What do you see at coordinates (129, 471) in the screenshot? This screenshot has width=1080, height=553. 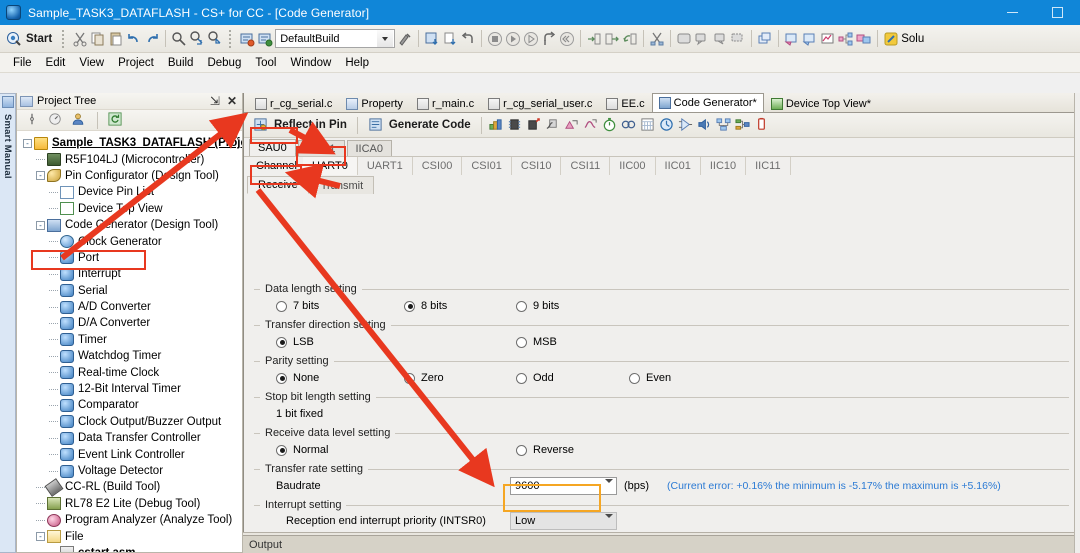 I see `tree-node-voltage-detector: Voltage Detector` at bounding box center [129, 471].